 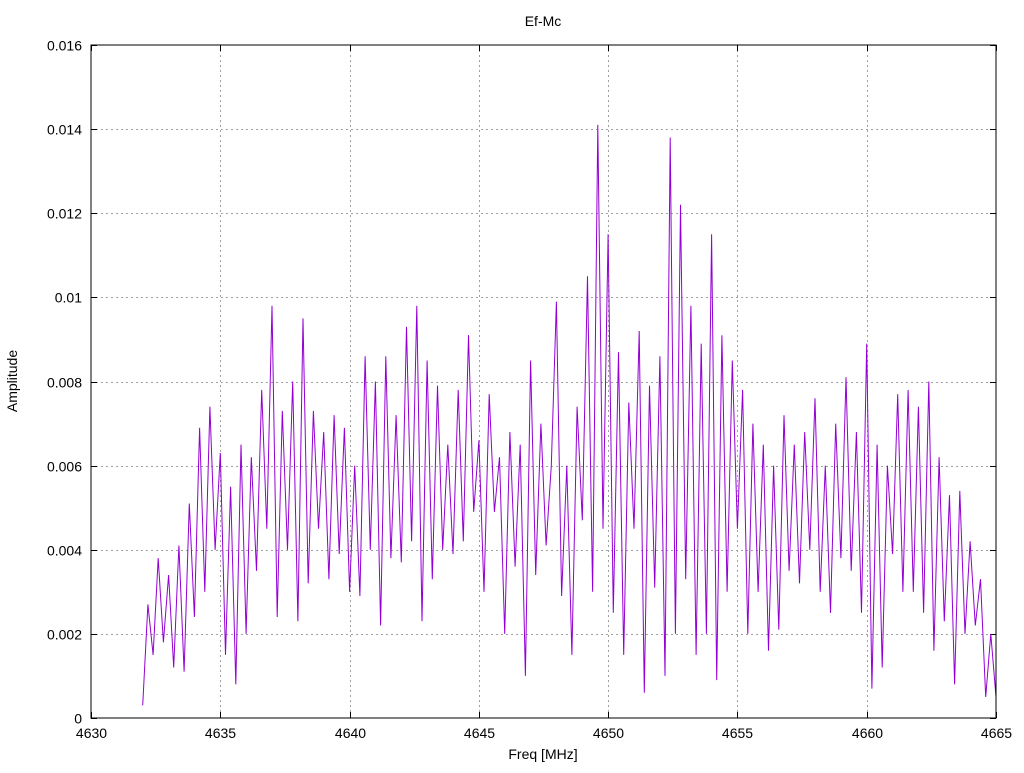 I want to click on x-tick-label: 4660, so click(x=867, y=733).